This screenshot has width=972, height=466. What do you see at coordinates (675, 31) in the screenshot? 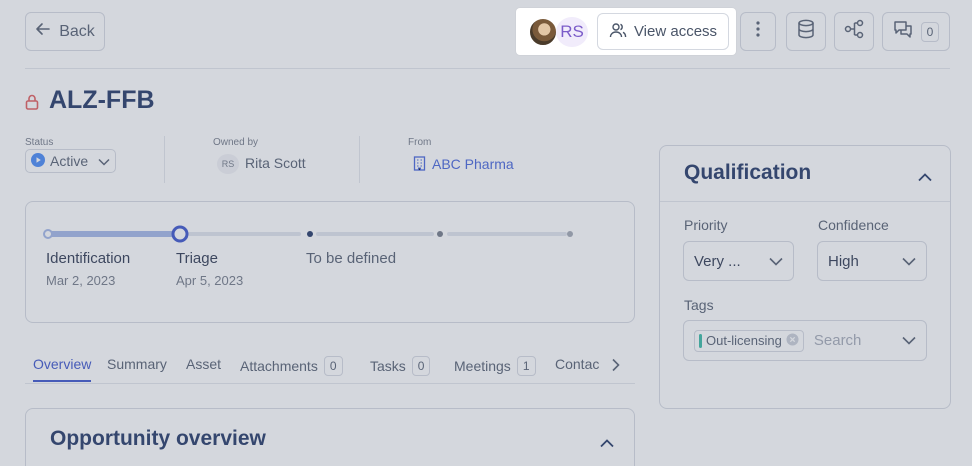
I see `view-access-label: View access` at bounding box center [675, 31].